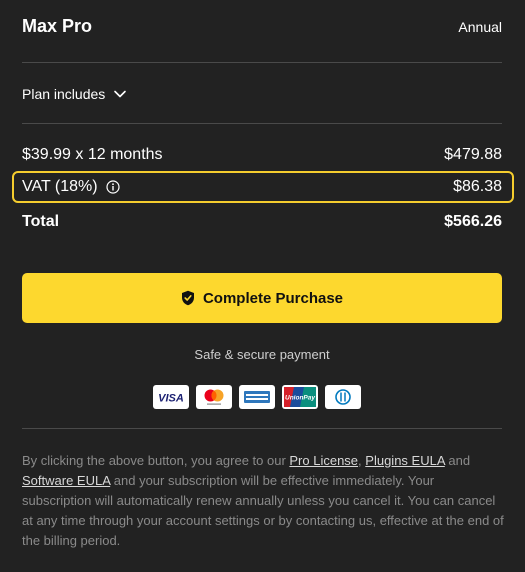  What do you see at coordinates (273, 298) in the screenshot?
I see `complete-purchase-label: Complete Purchase` at bounding box center [273, 298].